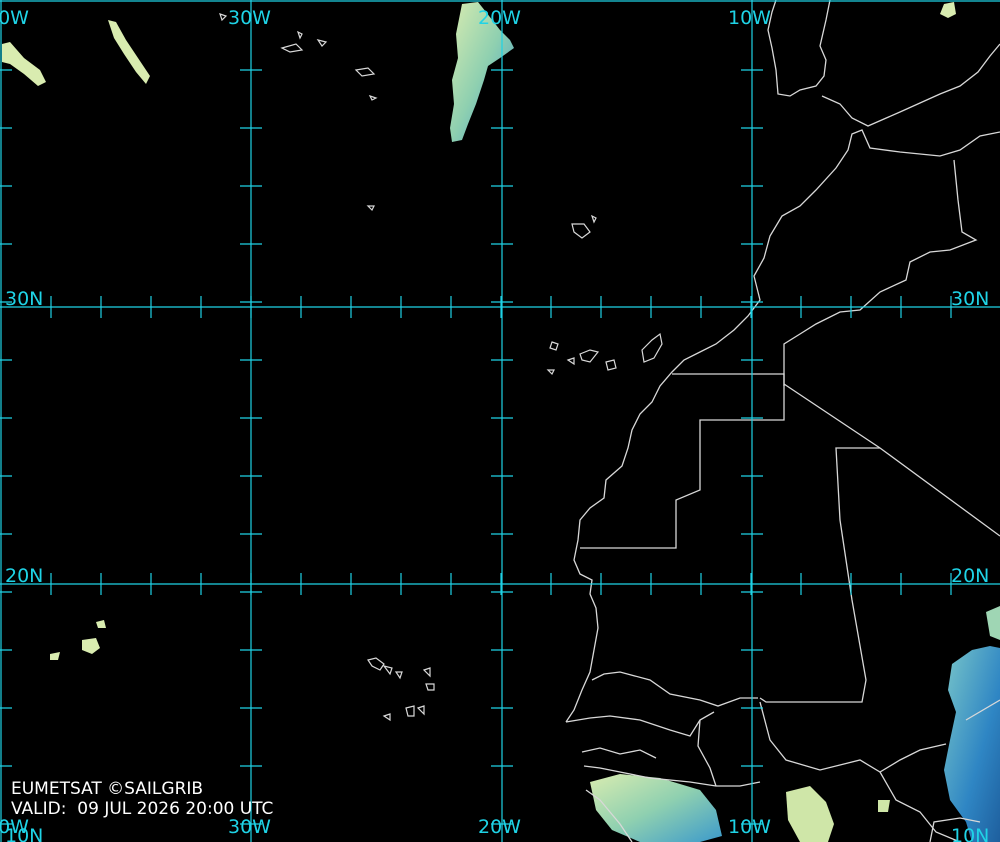  I want to click on lon-label-20w-top: 20W, so click(499, 18).